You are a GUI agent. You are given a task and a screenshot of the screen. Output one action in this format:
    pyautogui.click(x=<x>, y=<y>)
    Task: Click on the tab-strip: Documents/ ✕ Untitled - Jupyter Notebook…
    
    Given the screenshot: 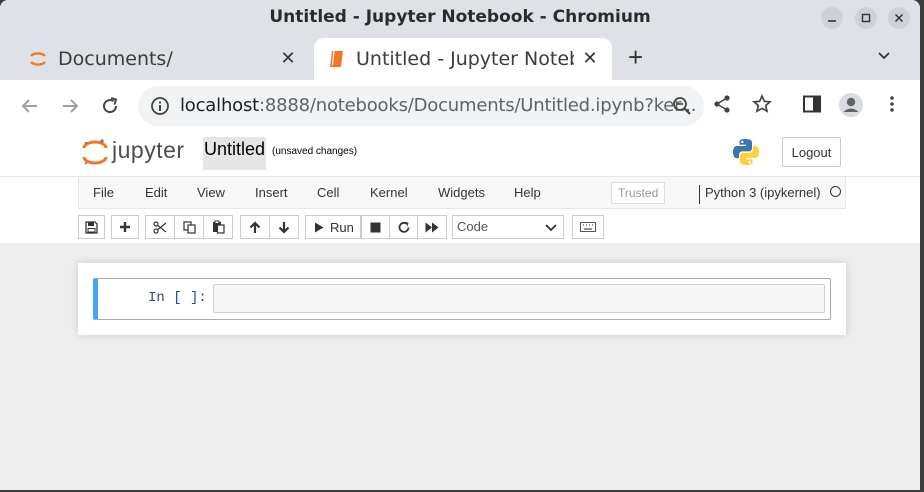 What is the action you would take?
    pyautogui.click(x=460, y=57)
    